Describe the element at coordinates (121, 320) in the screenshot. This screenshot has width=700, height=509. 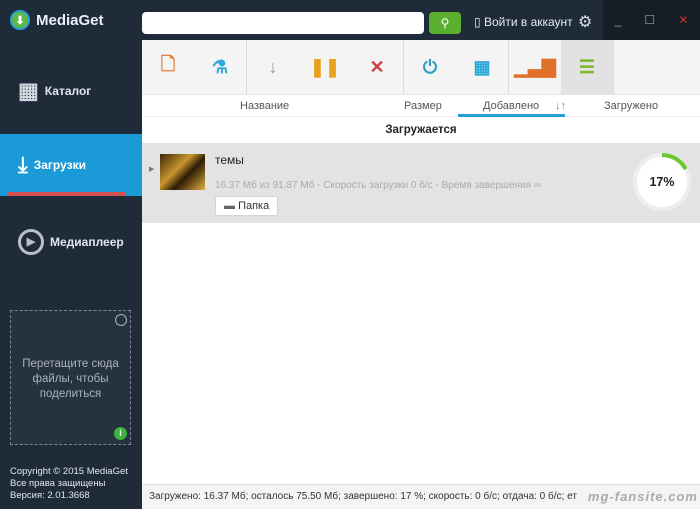
I see `clock-icon` at that location.